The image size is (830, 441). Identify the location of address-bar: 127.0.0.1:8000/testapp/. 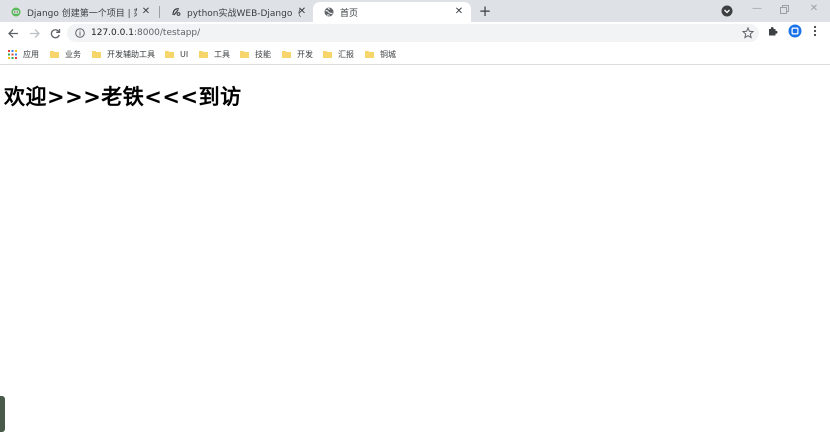
(413, 33).